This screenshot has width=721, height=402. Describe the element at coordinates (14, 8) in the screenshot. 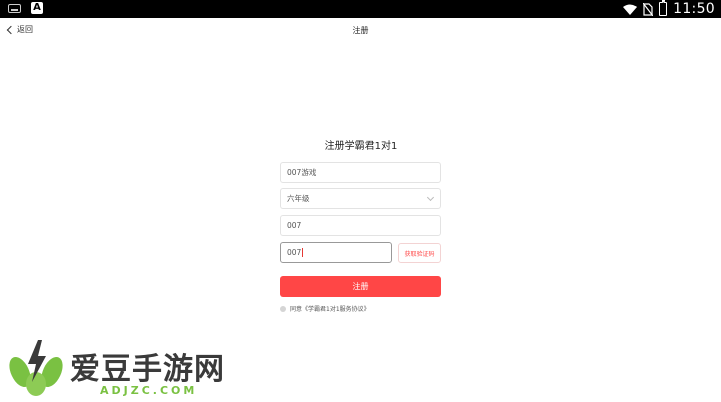

I see `keyboard-icon` at that location.